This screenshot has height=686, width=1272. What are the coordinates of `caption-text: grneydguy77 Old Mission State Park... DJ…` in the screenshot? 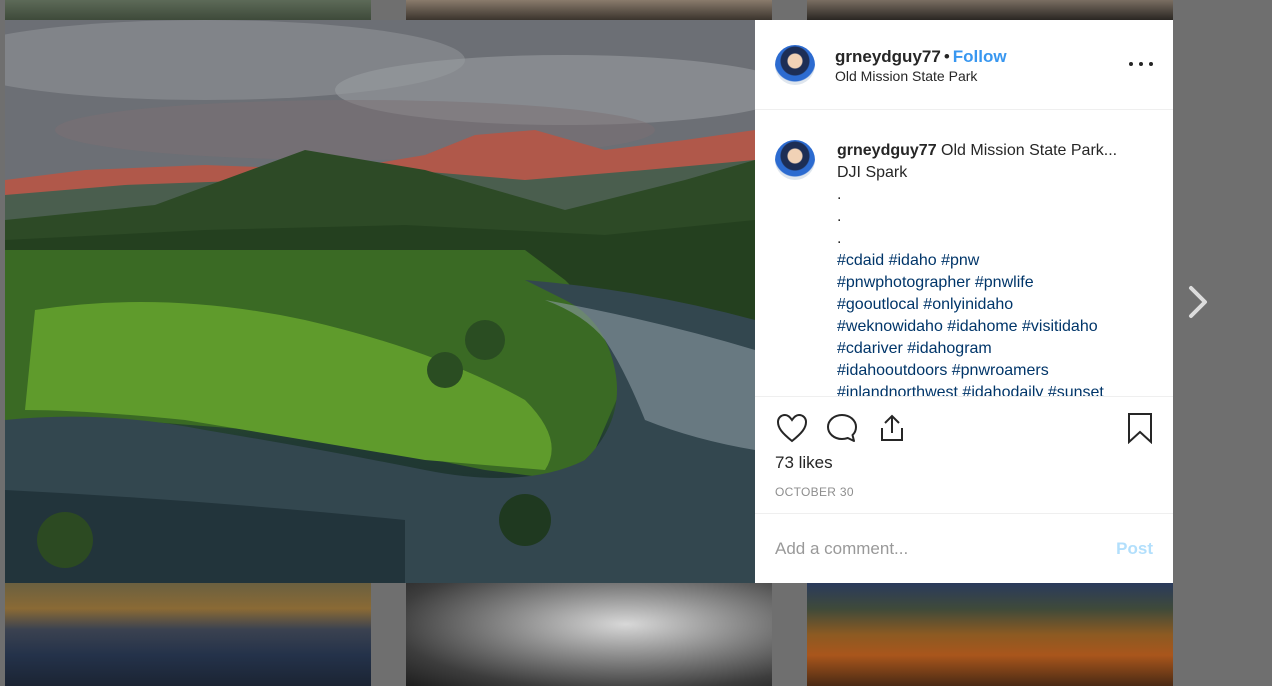 It's located at (987, 268).